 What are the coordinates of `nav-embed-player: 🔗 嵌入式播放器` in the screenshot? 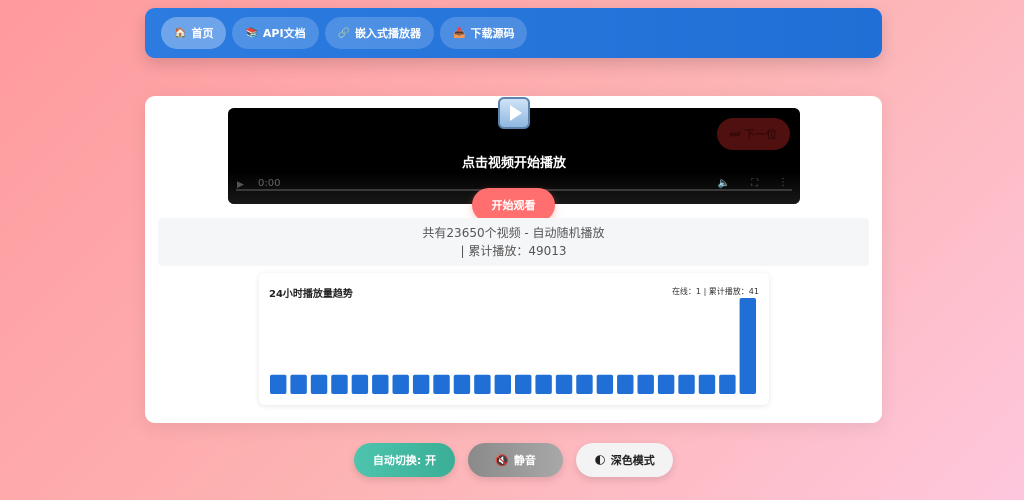 It's located at (379, 33).